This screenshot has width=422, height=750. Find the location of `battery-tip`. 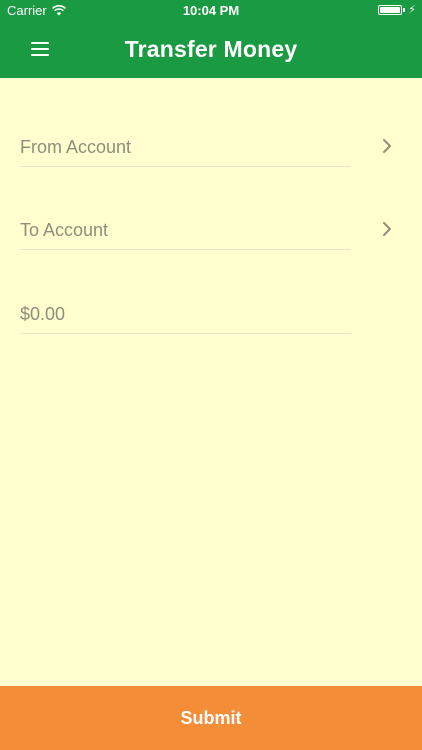

battery-tip is located at coordinates (404, 10).